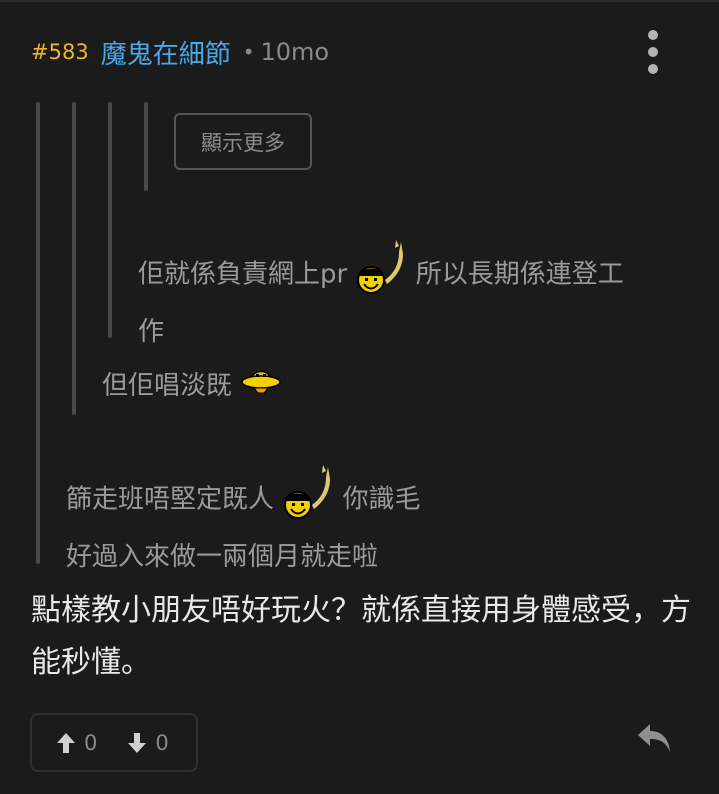 This screenshot has height=794, width=719. What do you see at coordinates (38, 333) in the screenshot?
I see `quote-bar-level1` at bounding box center [38, 333].